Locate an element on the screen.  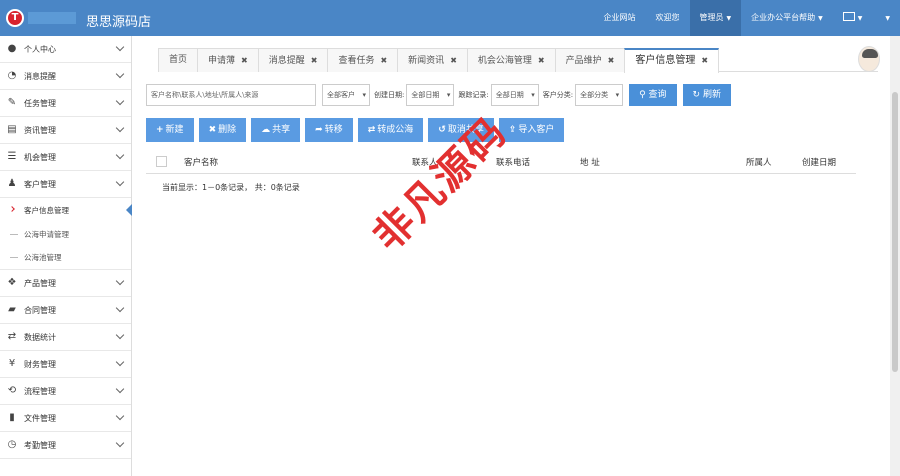
sidebar-item-tasks: ✎ 任务管理 is located at coordinates (65, 103).